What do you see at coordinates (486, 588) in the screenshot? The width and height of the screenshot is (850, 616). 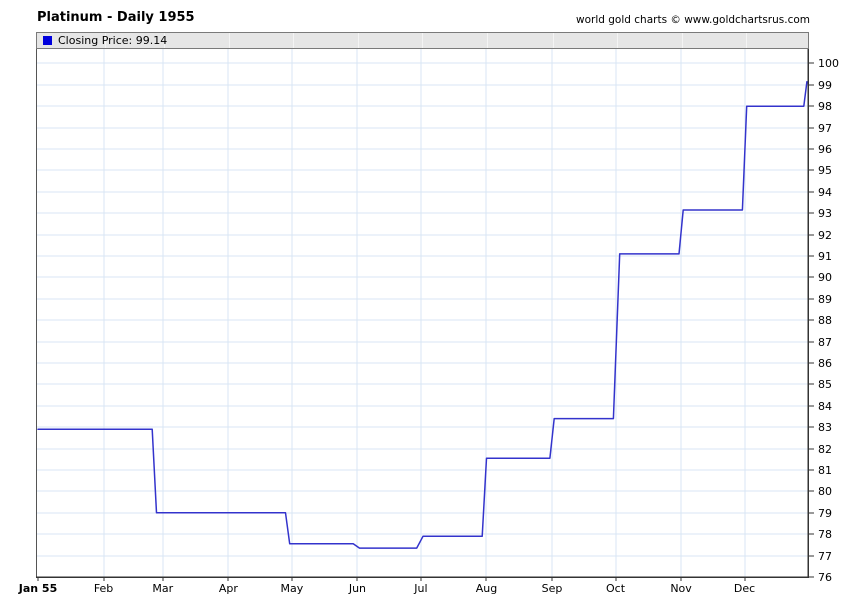 I see `x-axis-label: Aug` at bounding box center [486, 588].